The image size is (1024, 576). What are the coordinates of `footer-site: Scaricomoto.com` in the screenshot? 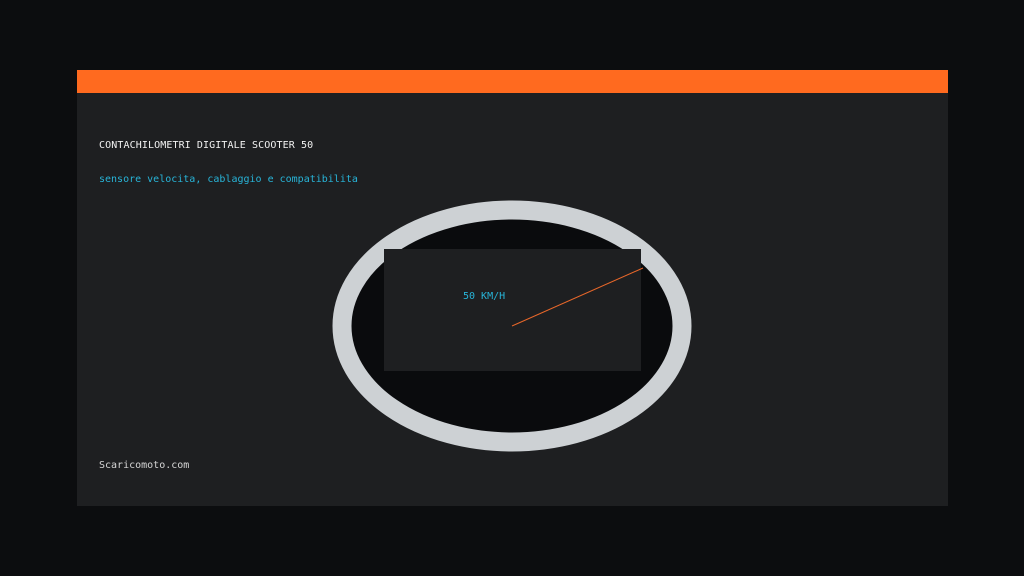 It's located at (144, 465).